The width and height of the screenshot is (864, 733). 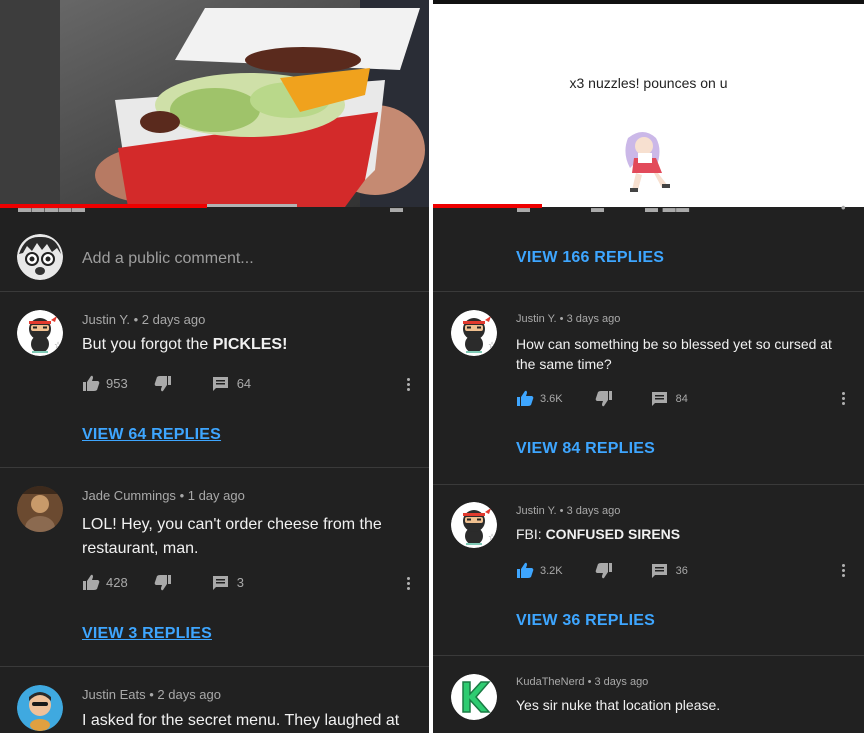 What do you see at coordinates (117, 582) in the screenshot?
I see `like-count: 428` at bounding box center [117, 582].